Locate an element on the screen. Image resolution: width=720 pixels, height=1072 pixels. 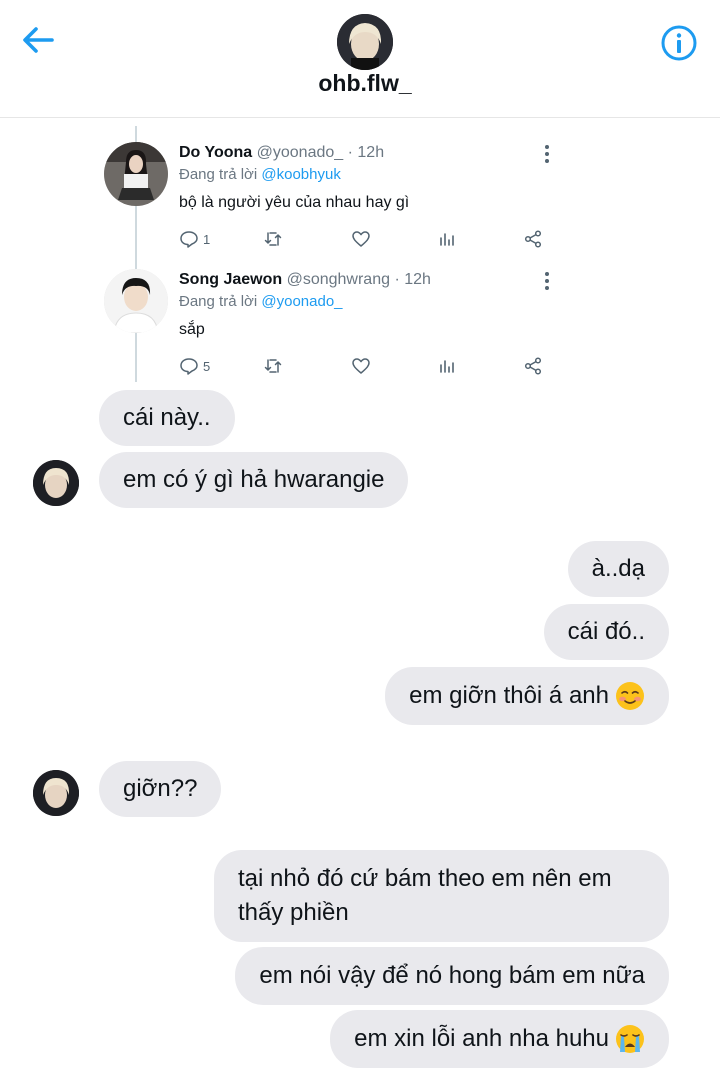
tweet-header: Song Jaewon @songhwrang · 12h is located at coordinates (305, 280).